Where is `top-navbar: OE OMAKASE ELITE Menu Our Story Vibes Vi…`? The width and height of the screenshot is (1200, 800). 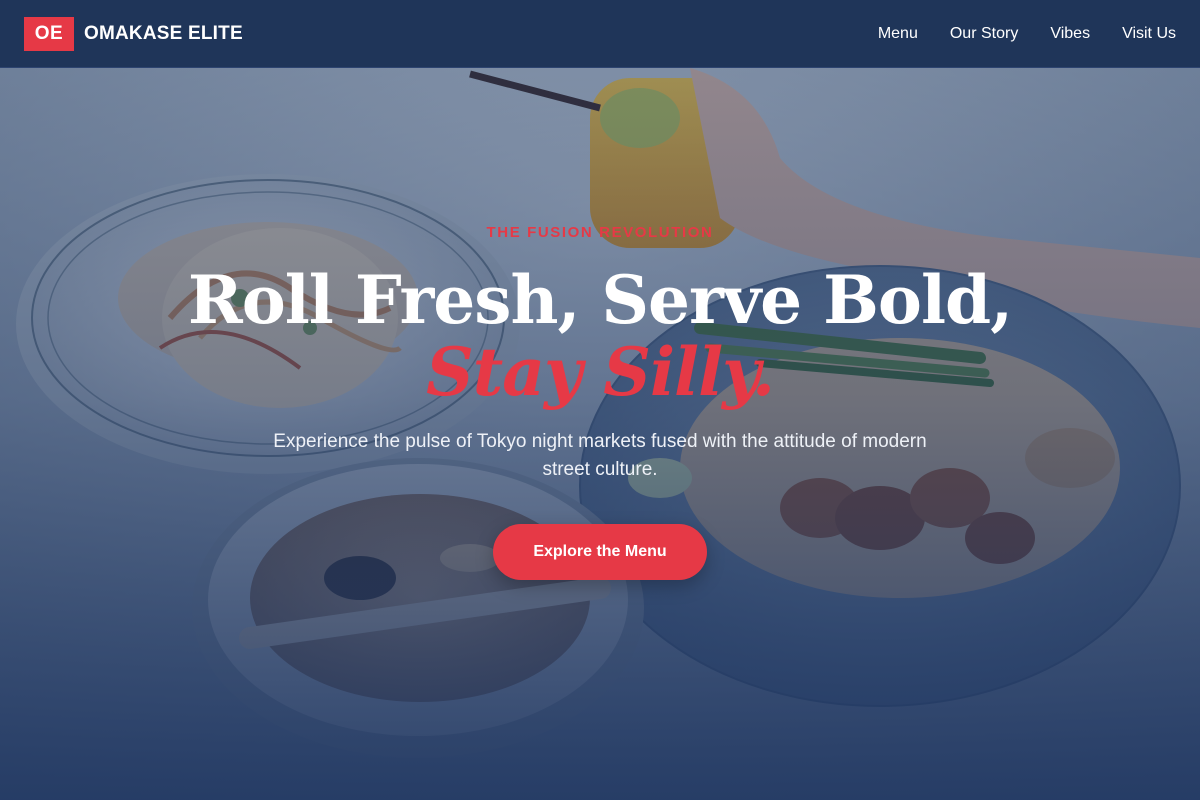
top-navbar: OE OMAKASE ELITE Menu Our Story Vibes Vi… is located at coordinates (600, 34).